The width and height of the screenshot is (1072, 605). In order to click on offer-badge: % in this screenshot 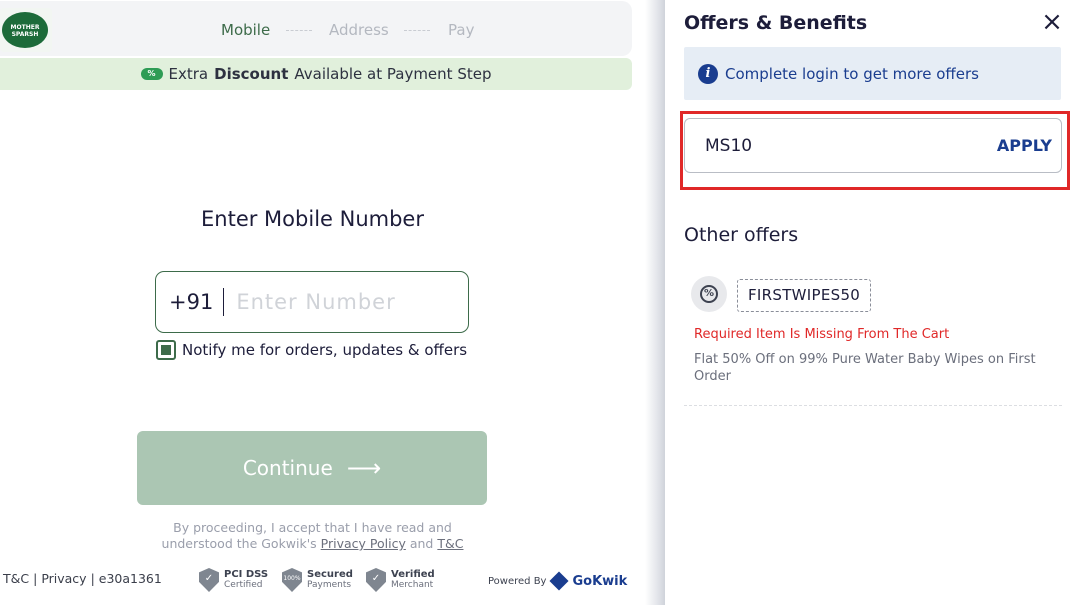, I will do `click(709, 294)`.